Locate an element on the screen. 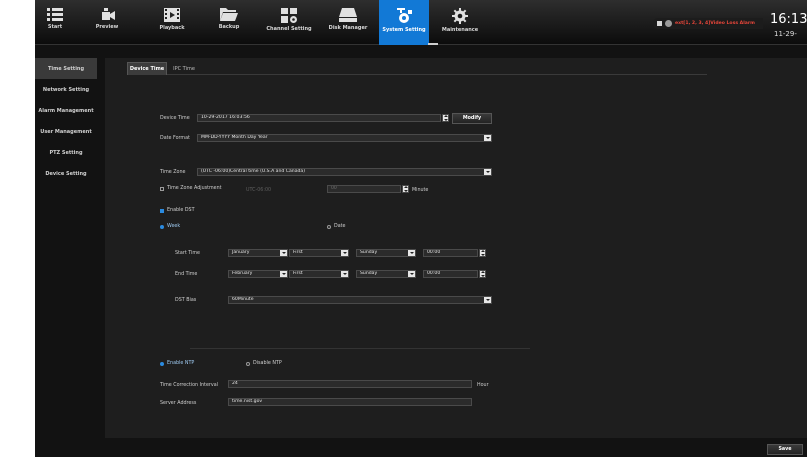  toolbar-preview-label: Preview is located at coordinates (107, 27).